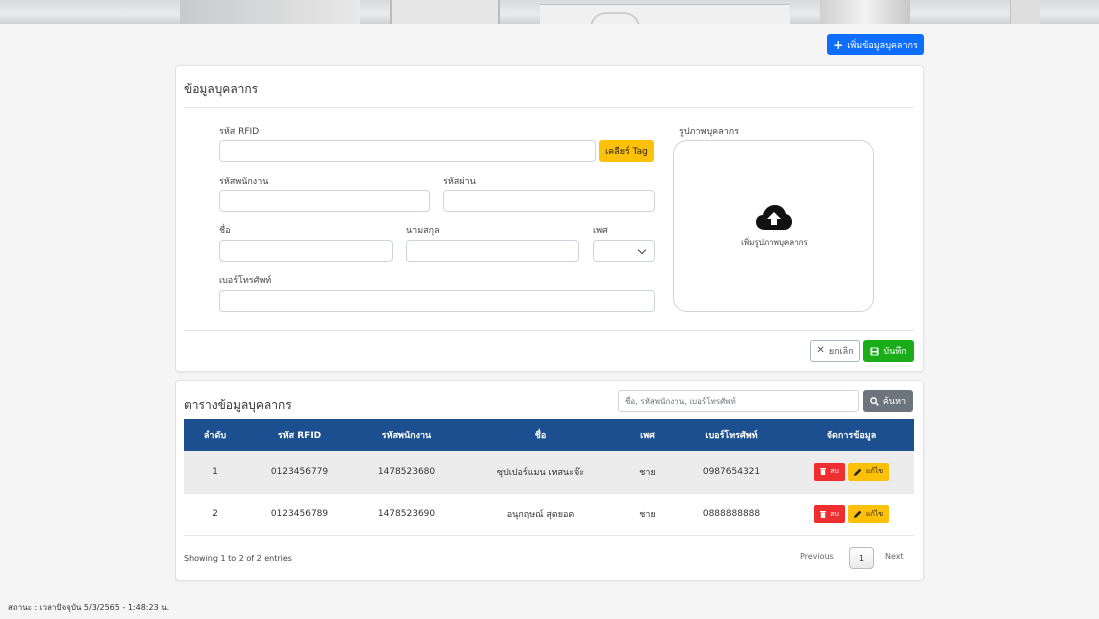  What do you see at coordinates (841, 352) in the screenshot?
I see `cancel-label: ยกเลิก` at bounding box center [841, 352].